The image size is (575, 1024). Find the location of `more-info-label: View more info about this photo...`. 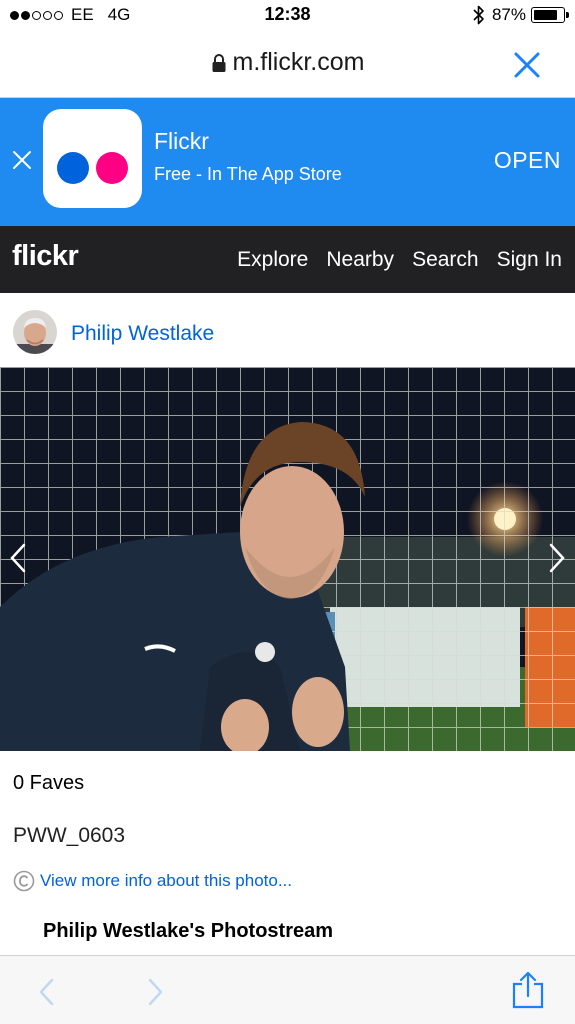

more-info-label: View more info about this photo... is located at coordinates (166, 880).